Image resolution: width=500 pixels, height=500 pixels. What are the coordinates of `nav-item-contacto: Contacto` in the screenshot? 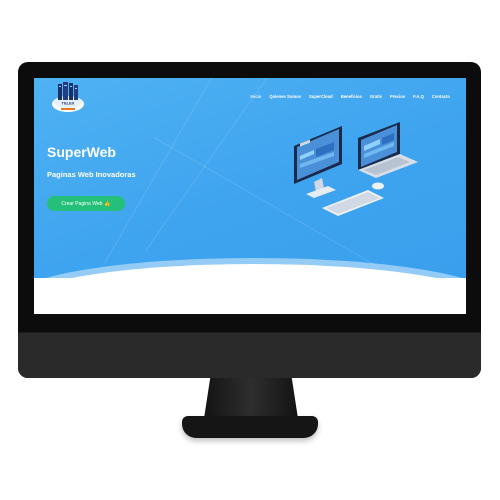 It's located at (441, 96).